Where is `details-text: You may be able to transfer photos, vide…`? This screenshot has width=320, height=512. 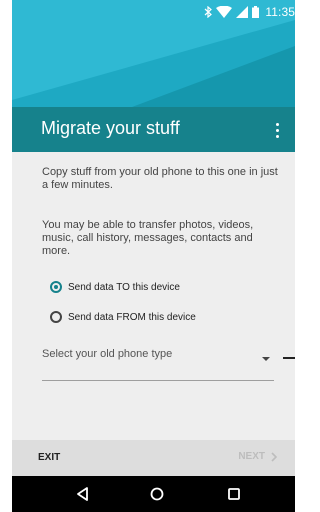 details-text: You may be able to transfer photos, vide… is located at coordinates (148, 238).